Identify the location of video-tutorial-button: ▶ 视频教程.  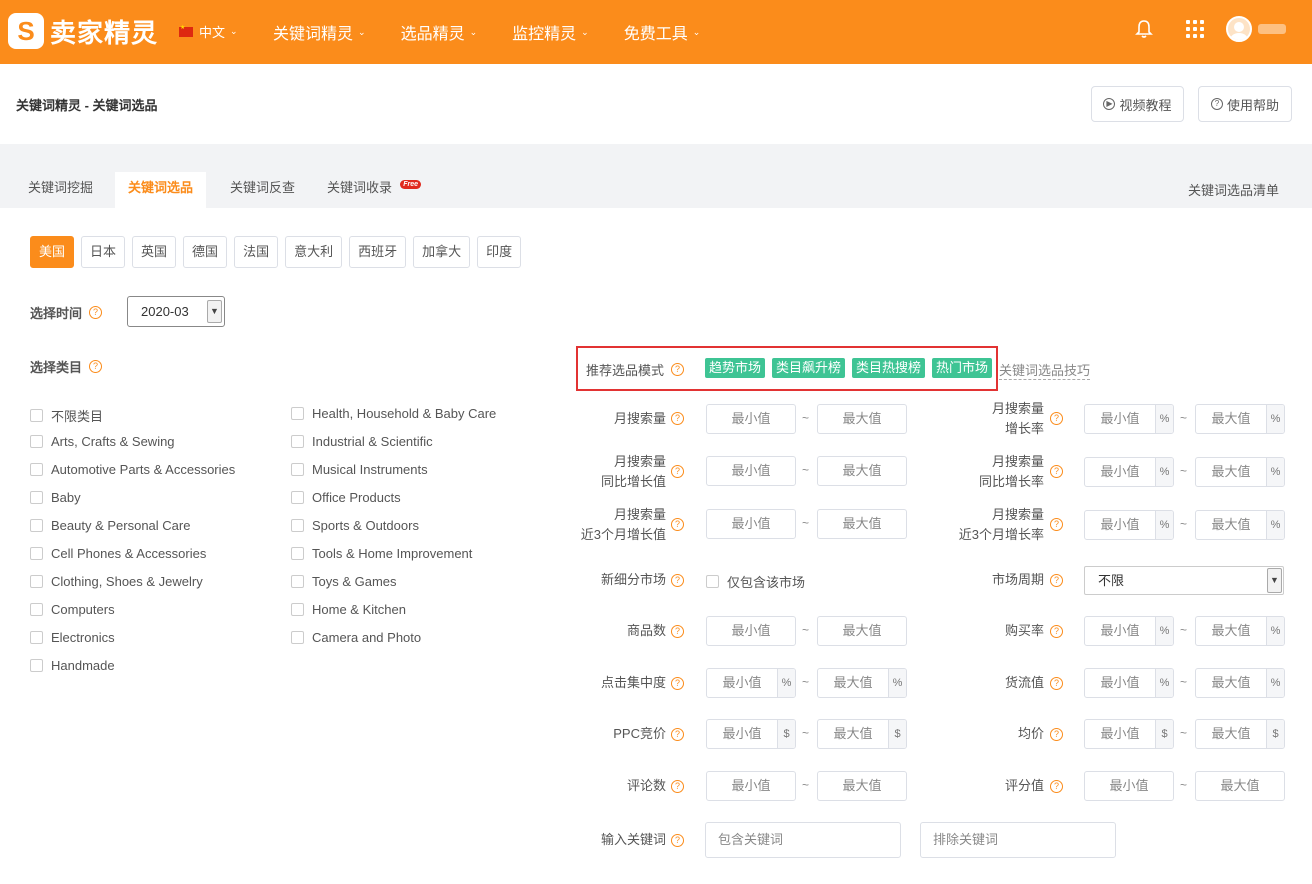
(1137, 104).